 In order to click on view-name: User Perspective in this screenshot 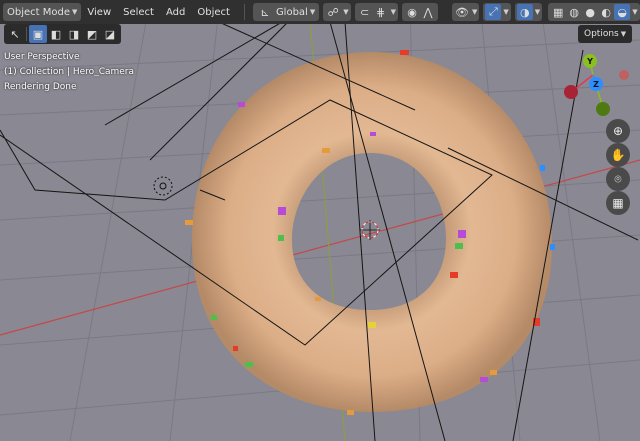, I will do `click(42, 57)`.